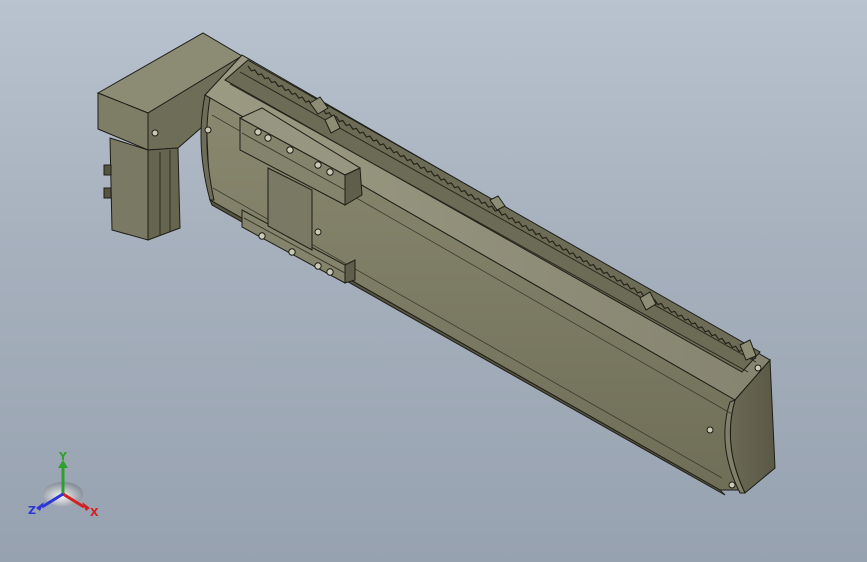  What do you see at coordinates (164, 194) in the screenshot?
I see `motor-body-side` at bounding box center [164, 194].